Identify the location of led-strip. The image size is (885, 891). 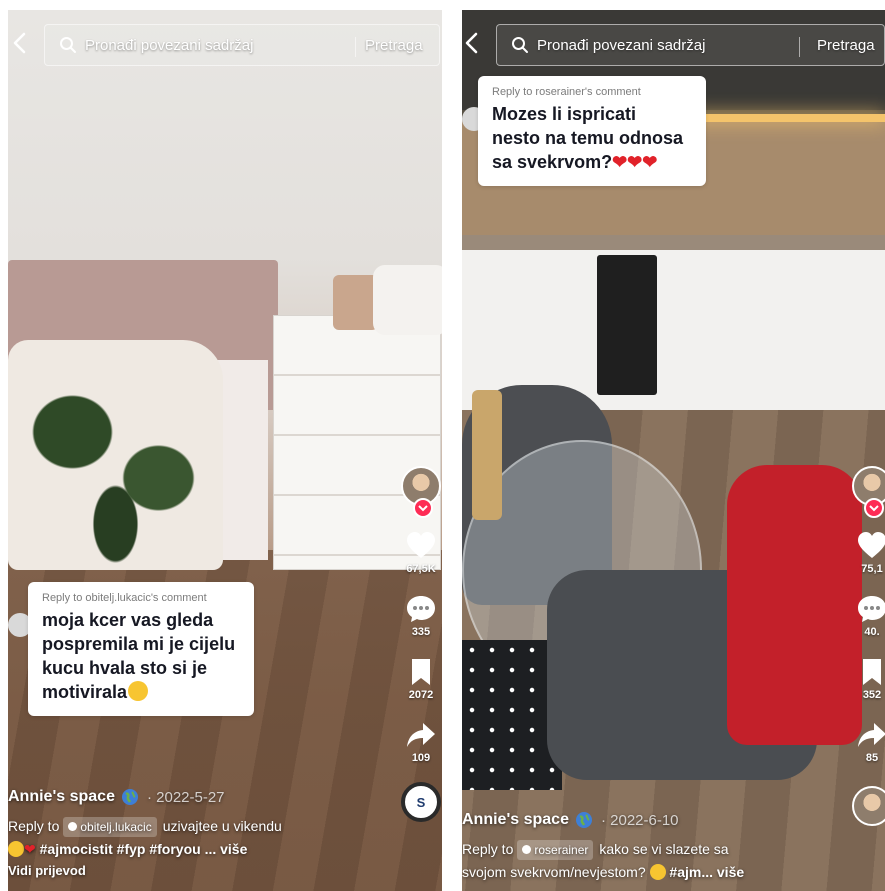
(783, 118).